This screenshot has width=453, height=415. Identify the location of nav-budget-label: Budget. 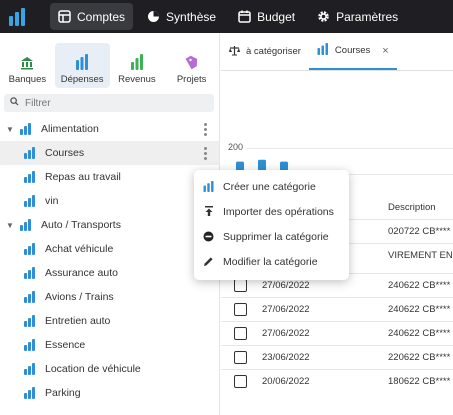
(276, 16).